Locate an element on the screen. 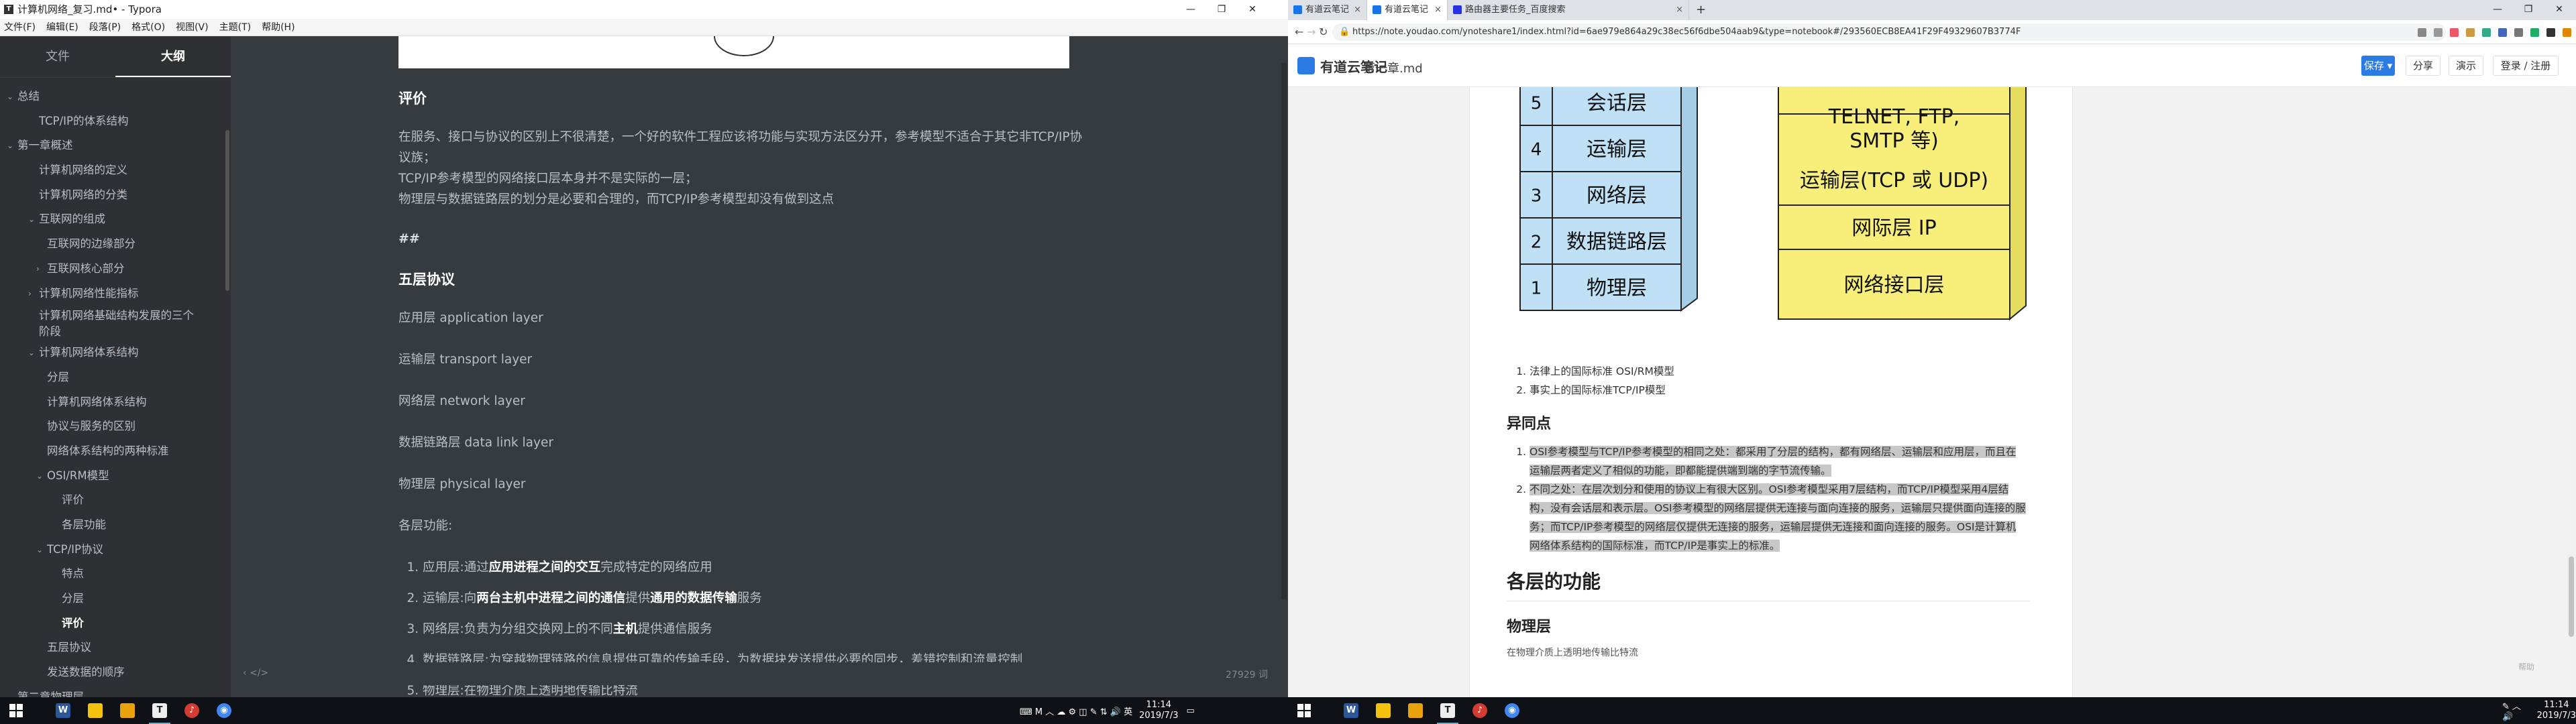 This screenshot has height=724, width=2576. login-button: 登录 / 注册 is located at coordinates (2526, 66).